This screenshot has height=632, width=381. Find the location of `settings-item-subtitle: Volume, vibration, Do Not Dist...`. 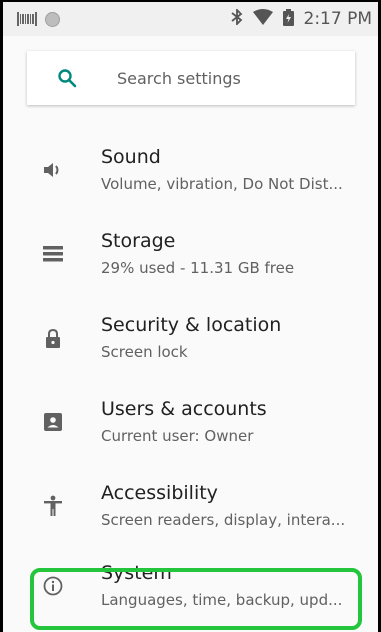

settings-item-subtitle: Volume, vibration, Do Not Dist... is located at coordinates (222, 184).